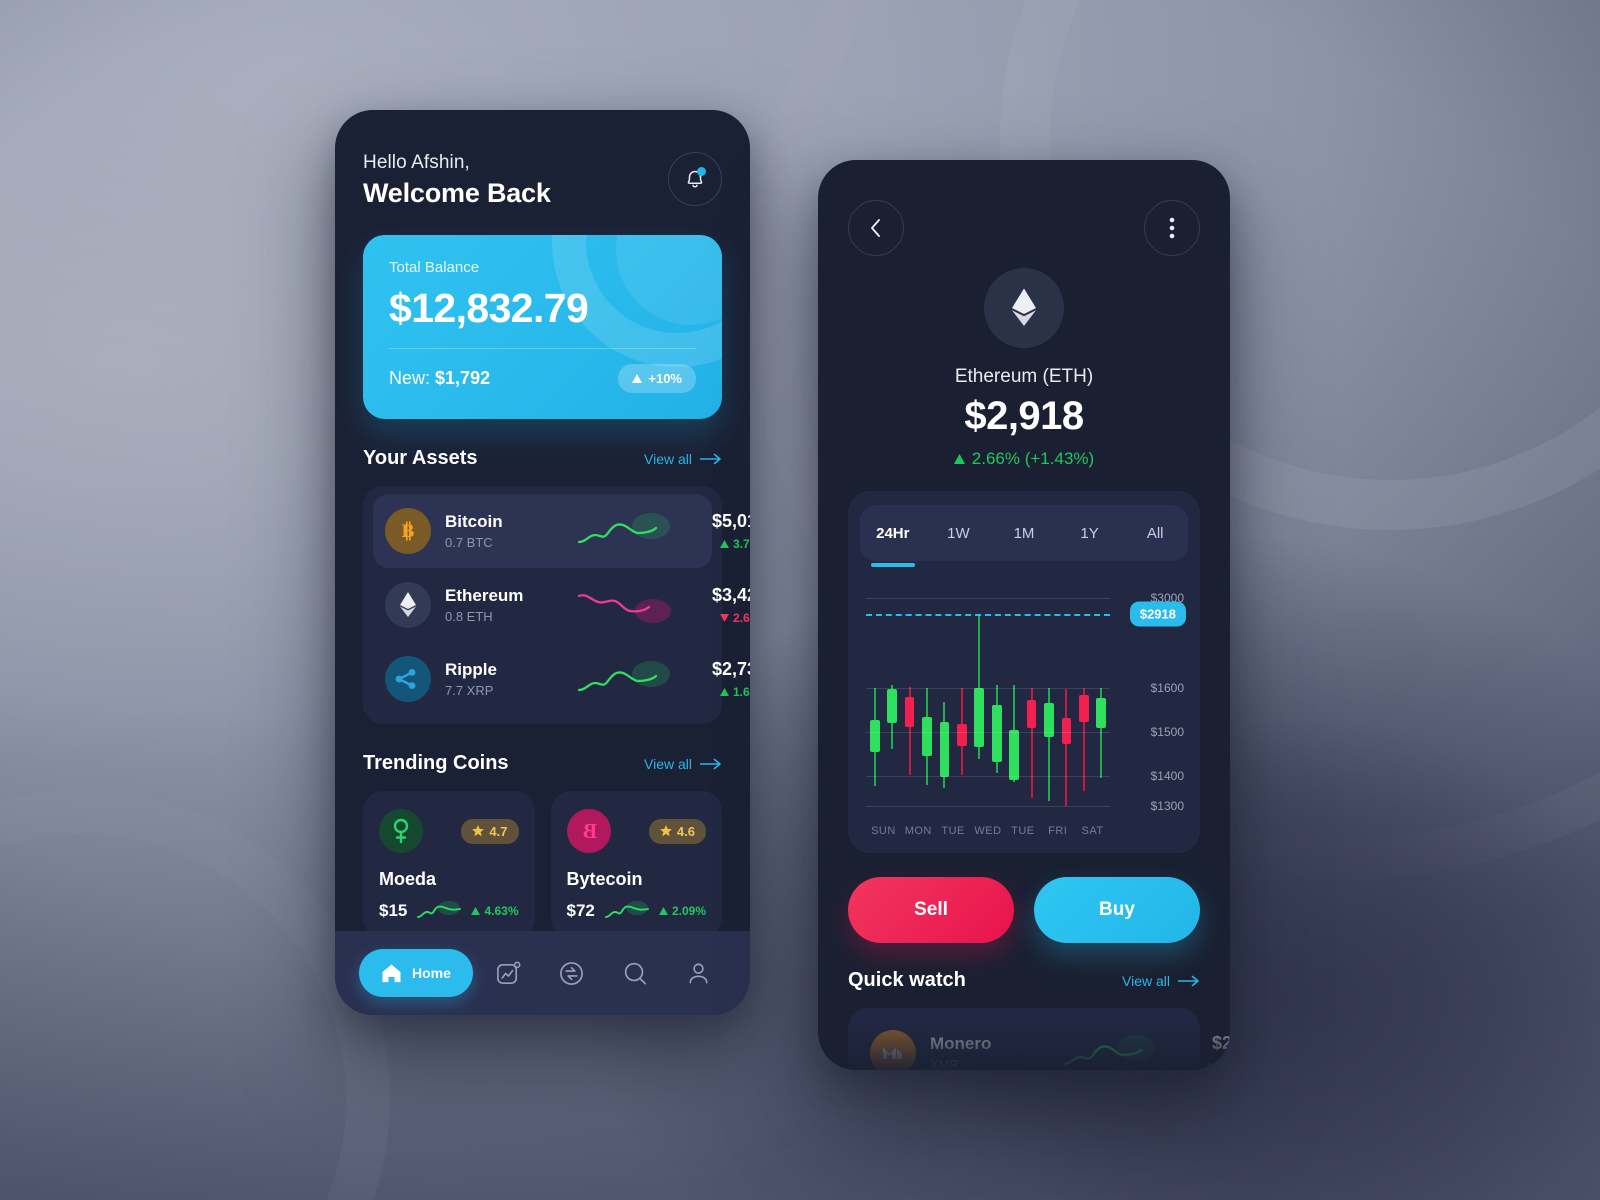 This screenshot has width=1600, height=1200. What do you see at coordinates (1167, 687) in the screenshot?
I see `chart-y-axis-label: $1600` at bounding box center [1167, 687].